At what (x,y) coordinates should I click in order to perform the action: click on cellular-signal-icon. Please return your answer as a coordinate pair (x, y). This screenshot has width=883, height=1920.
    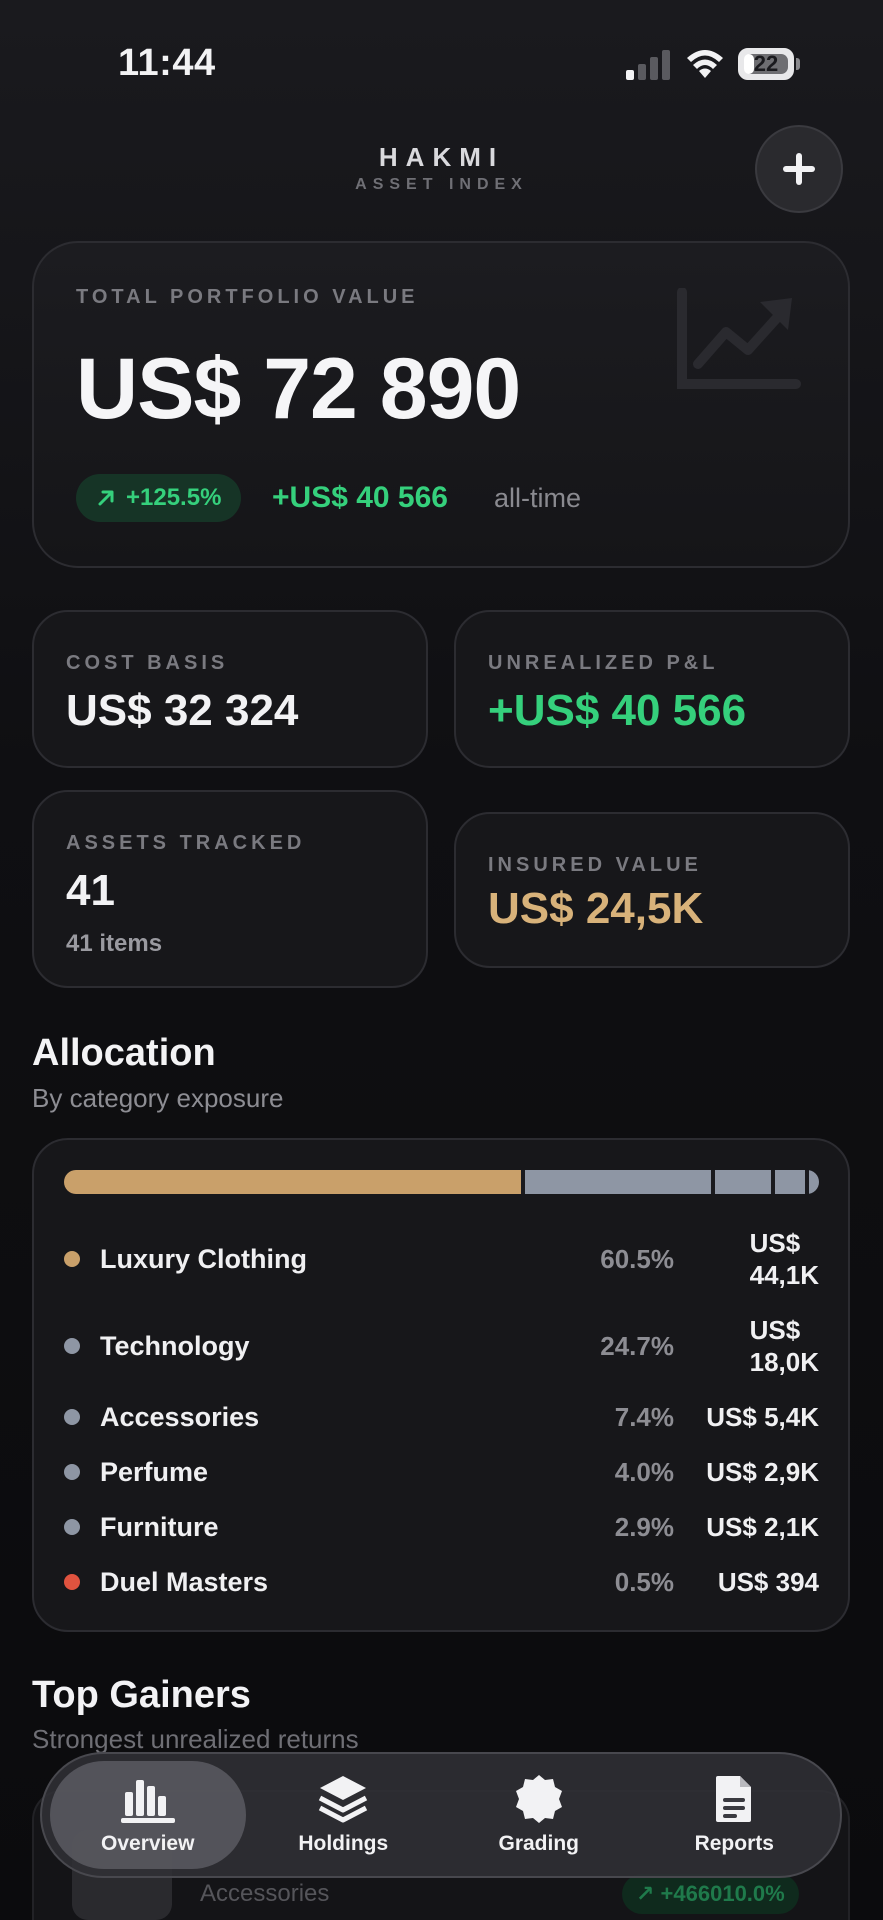
    Looking at the image, I should click on (648, 65).